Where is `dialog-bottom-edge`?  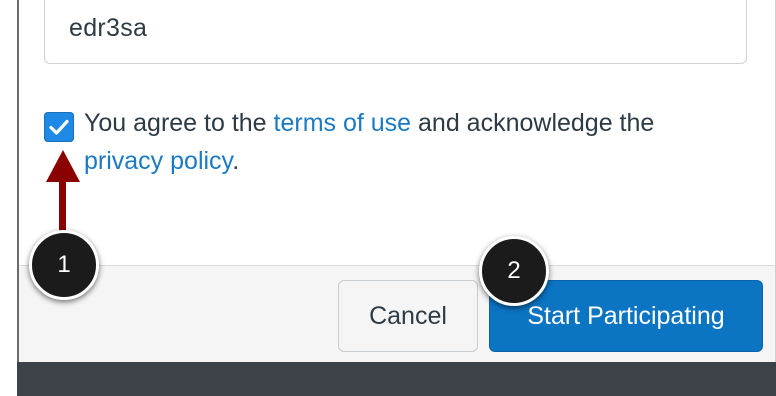
dialog-bottom-edge is located at coordinates (396, 379).